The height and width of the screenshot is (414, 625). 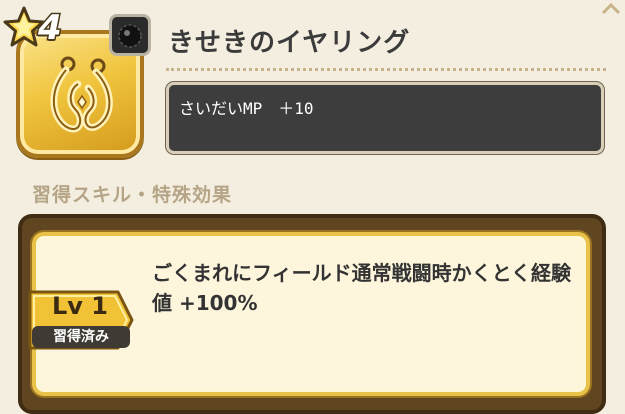 I want to click on skill-description: ごくまれにフィールド通常戦闘時かくとく経験値 +100%, so click(x=361, y=288).